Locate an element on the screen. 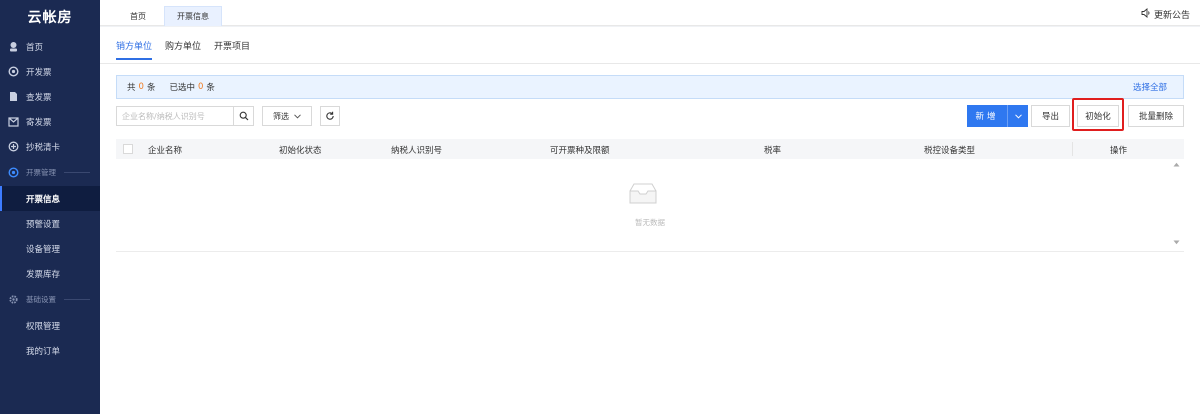  selected-count: 0 is located at coordinates (200, 87).